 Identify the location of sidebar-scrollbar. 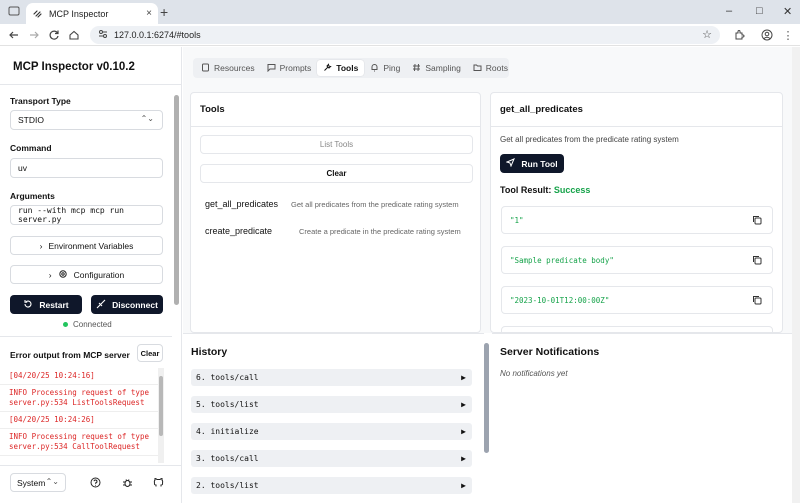
(176, 299).